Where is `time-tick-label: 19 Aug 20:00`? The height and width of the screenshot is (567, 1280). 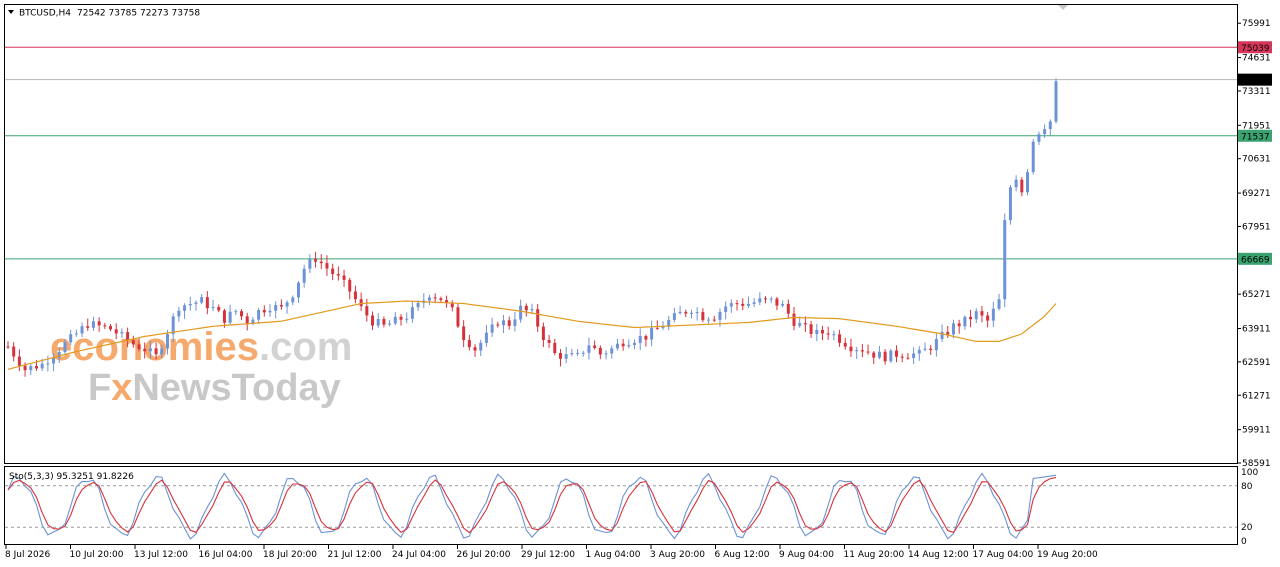 time-tick-label: 19 Aug 20:00 is located at coordinates (1067, 555).